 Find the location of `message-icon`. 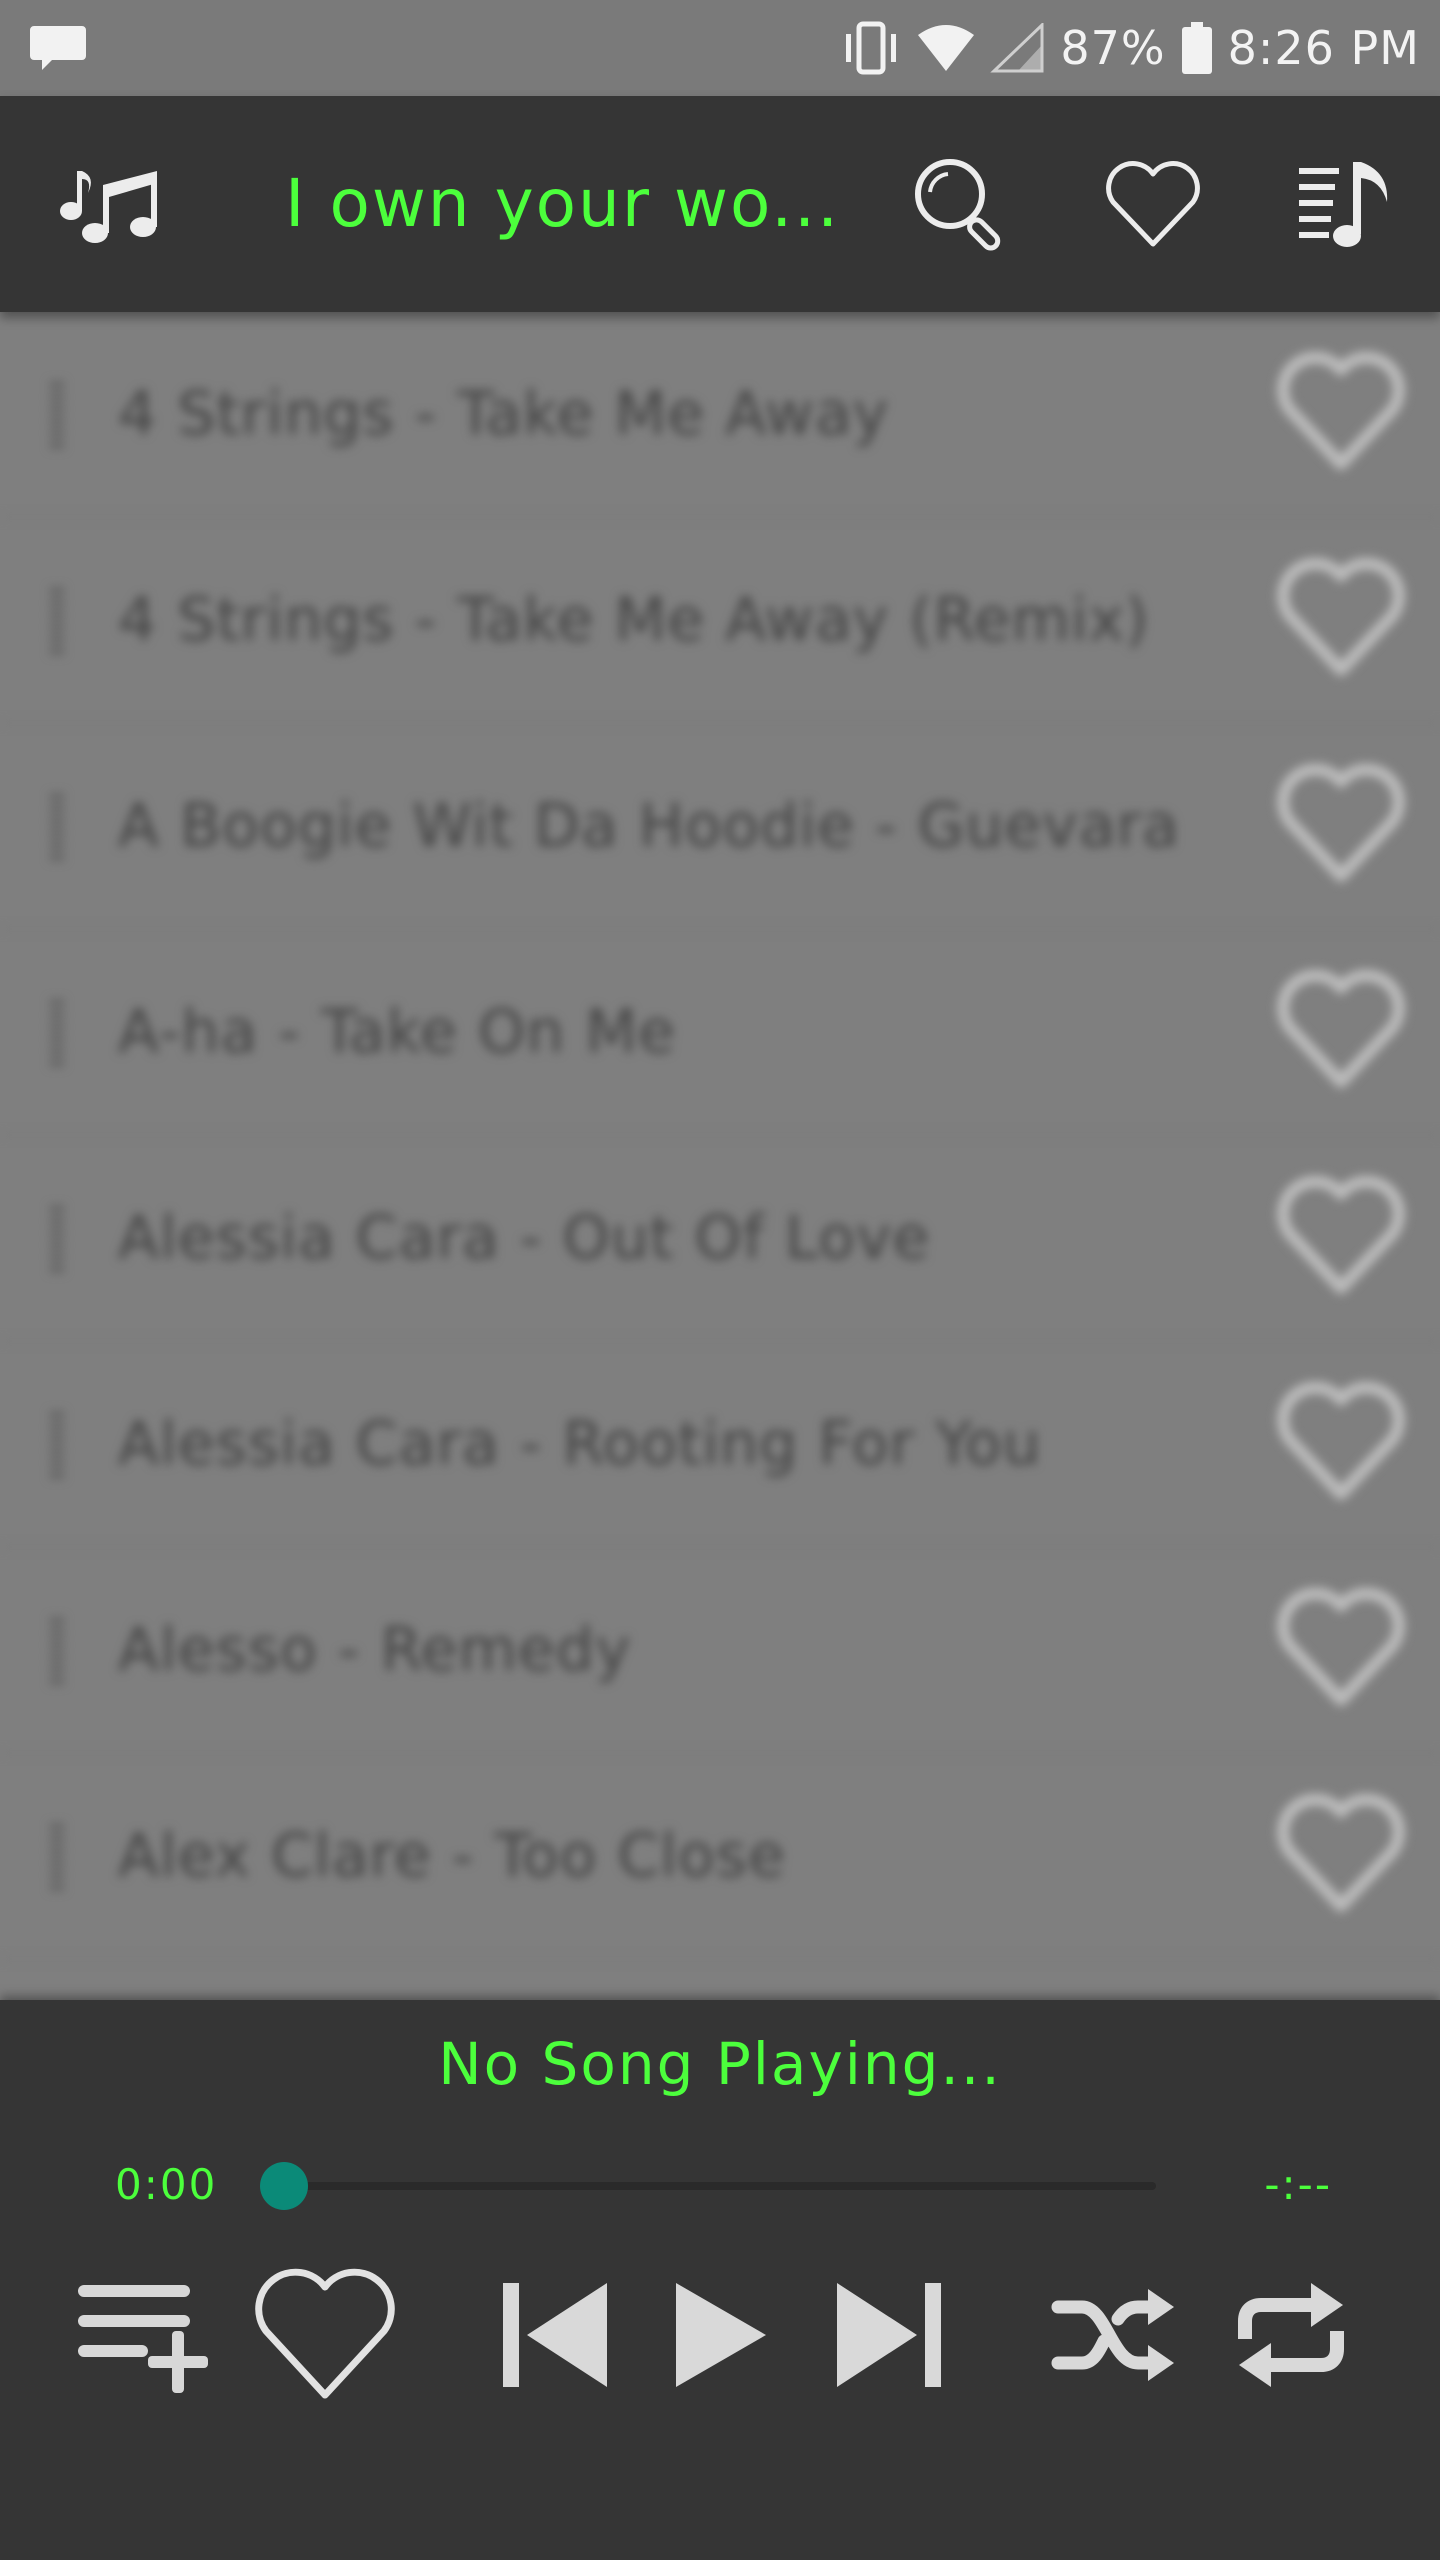

message-icon is located at coordinates (58, 49).